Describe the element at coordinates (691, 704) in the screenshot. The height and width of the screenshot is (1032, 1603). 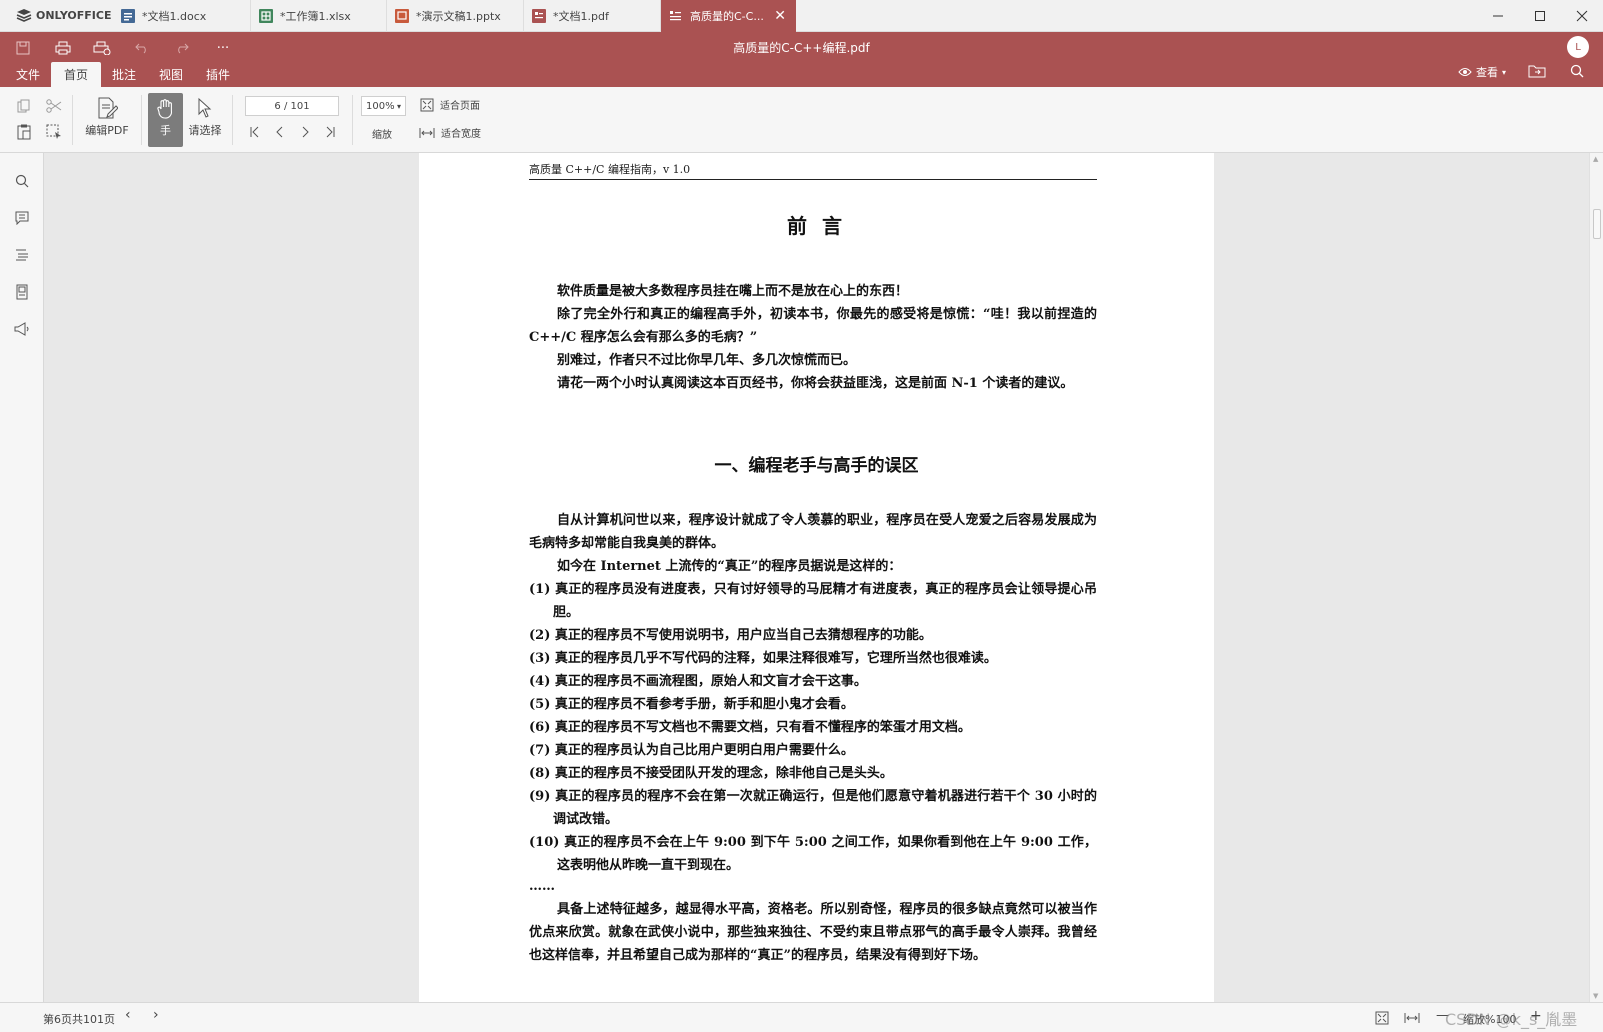
I see `list-item: (5) 真正的程序员不看参考手册，新手和胆小鬼才会看。` at that location.